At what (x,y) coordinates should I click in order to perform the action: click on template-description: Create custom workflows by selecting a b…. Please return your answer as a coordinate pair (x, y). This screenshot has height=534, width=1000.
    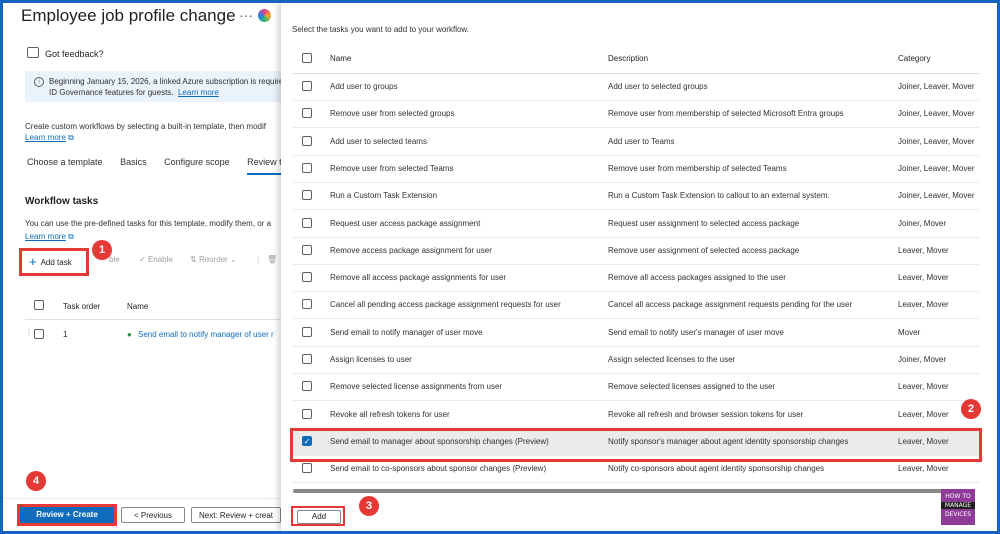
    Looking at the image, I should click on (153, 132).